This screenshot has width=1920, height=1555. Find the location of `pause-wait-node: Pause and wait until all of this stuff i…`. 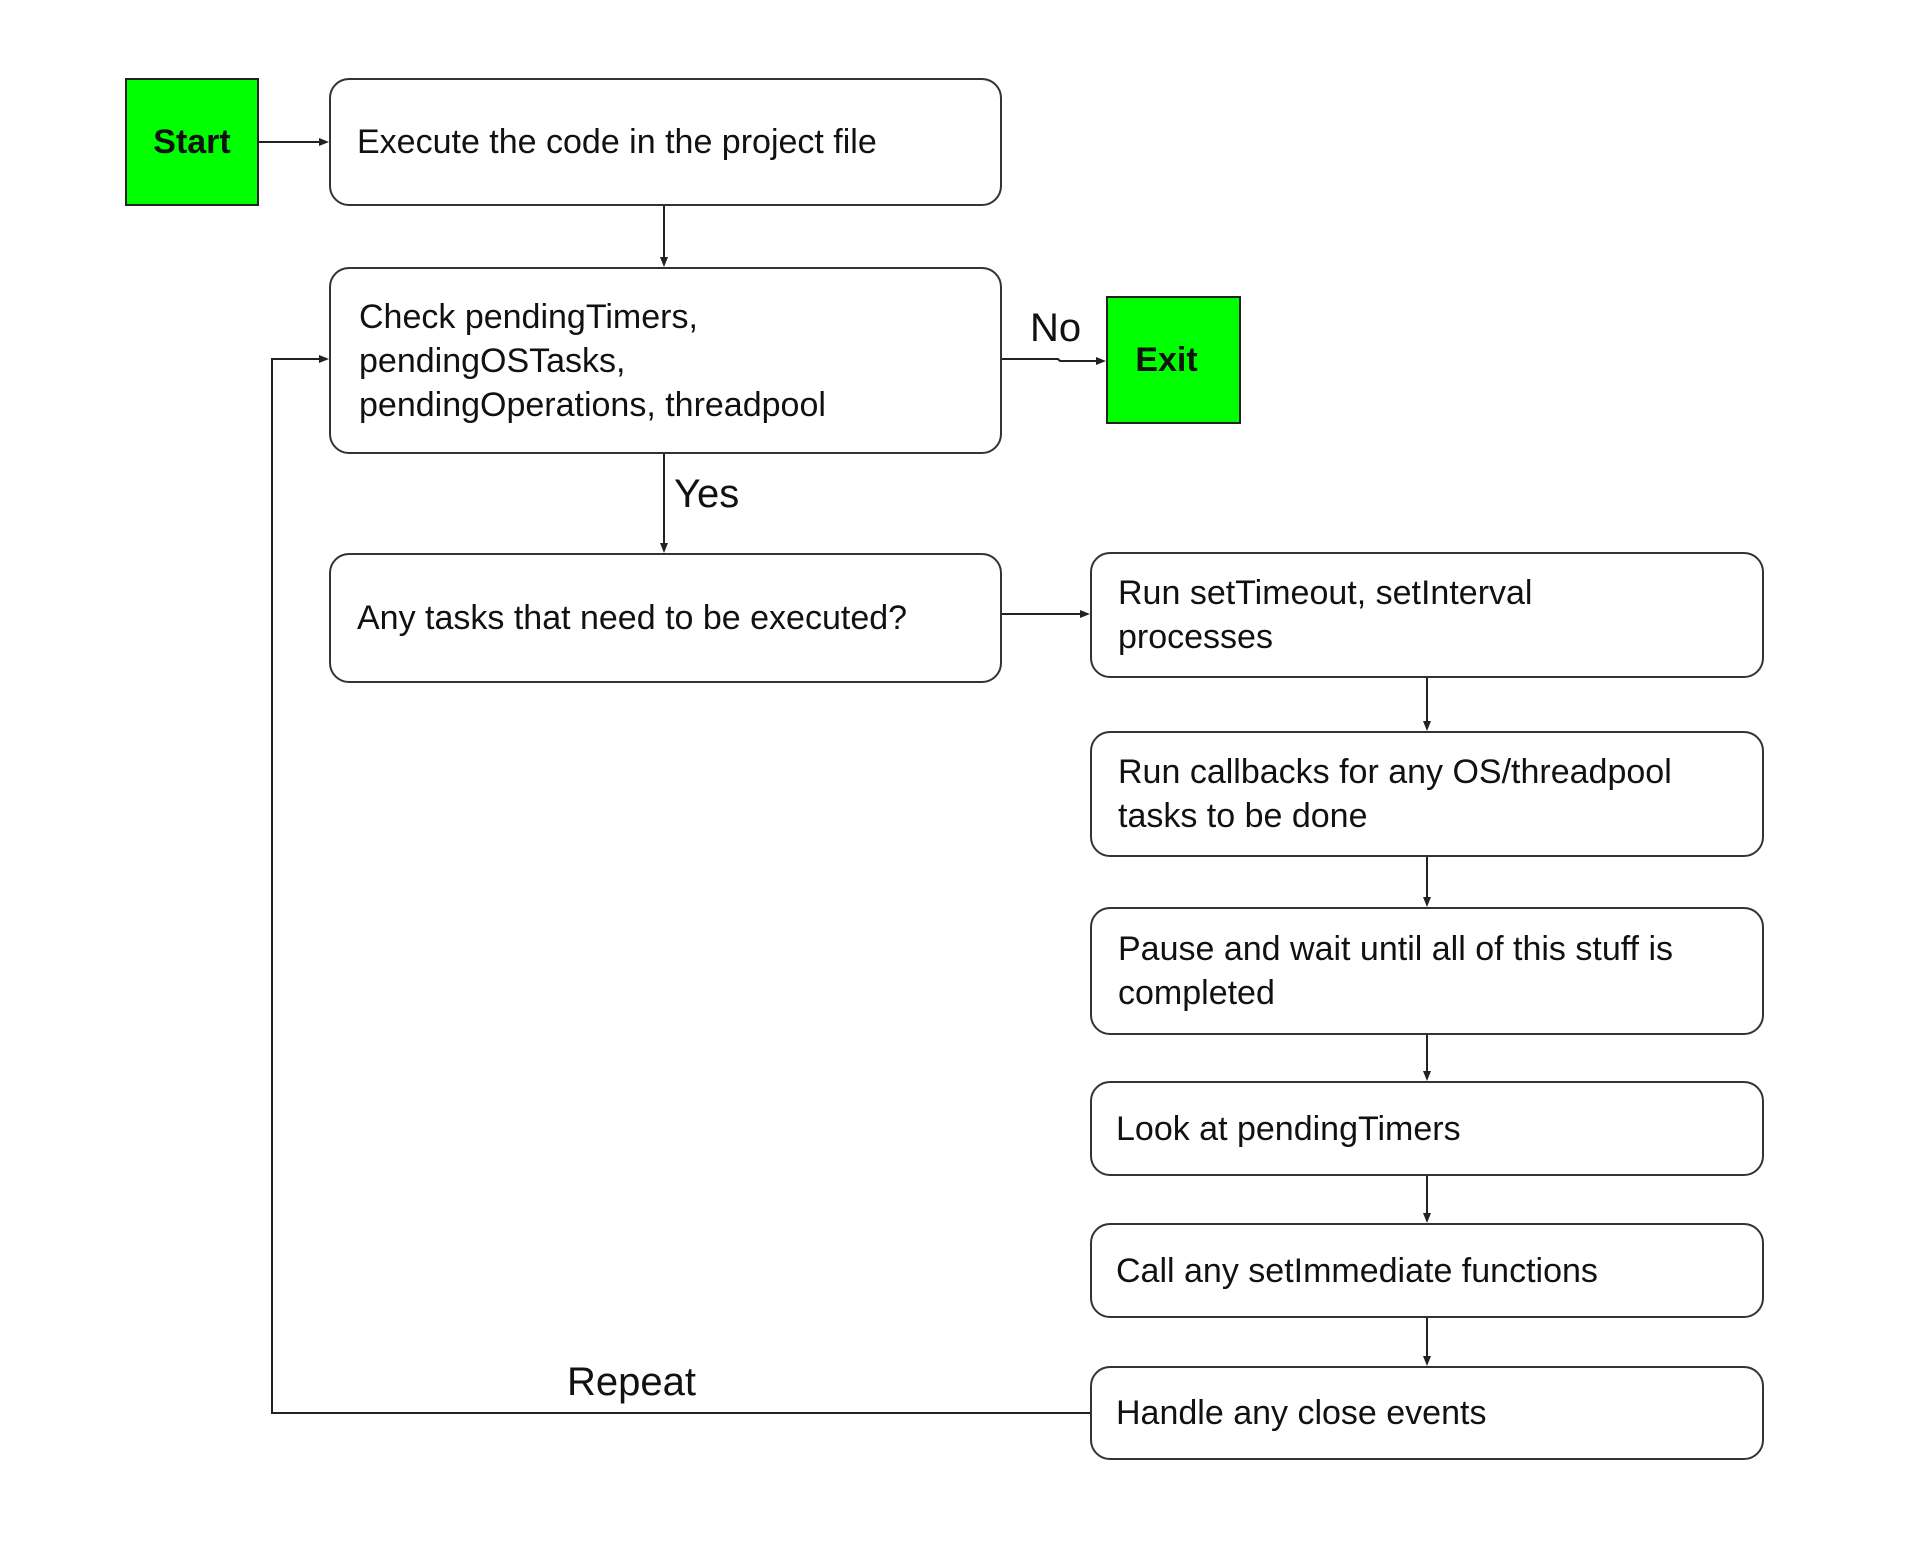

pause-wait-node: Pause and wait until all of this stuff i… is located at coordinates (1427, 971).